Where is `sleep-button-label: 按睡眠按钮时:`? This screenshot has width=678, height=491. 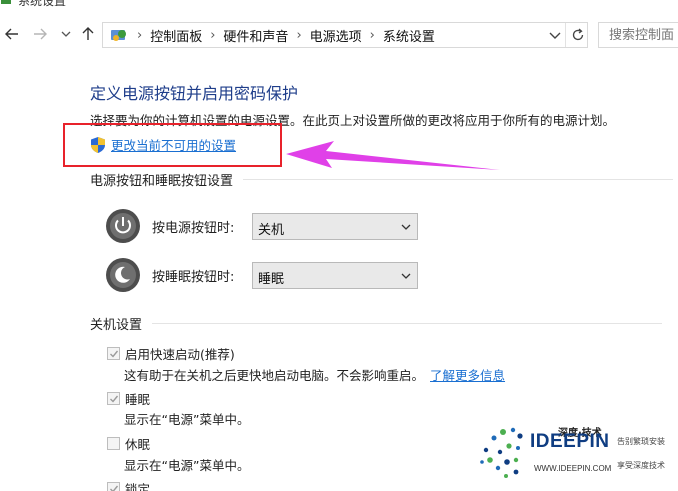 sleep-button-label: 按睡眠按钮时: is located at coordinates (193, 277).